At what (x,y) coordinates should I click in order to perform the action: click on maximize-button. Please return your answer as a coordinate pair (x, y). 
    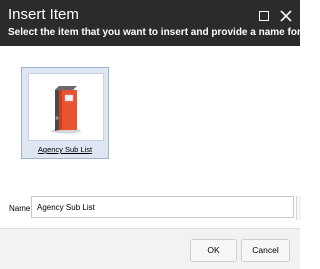
    Looking at the image, I should click on (264, 16).